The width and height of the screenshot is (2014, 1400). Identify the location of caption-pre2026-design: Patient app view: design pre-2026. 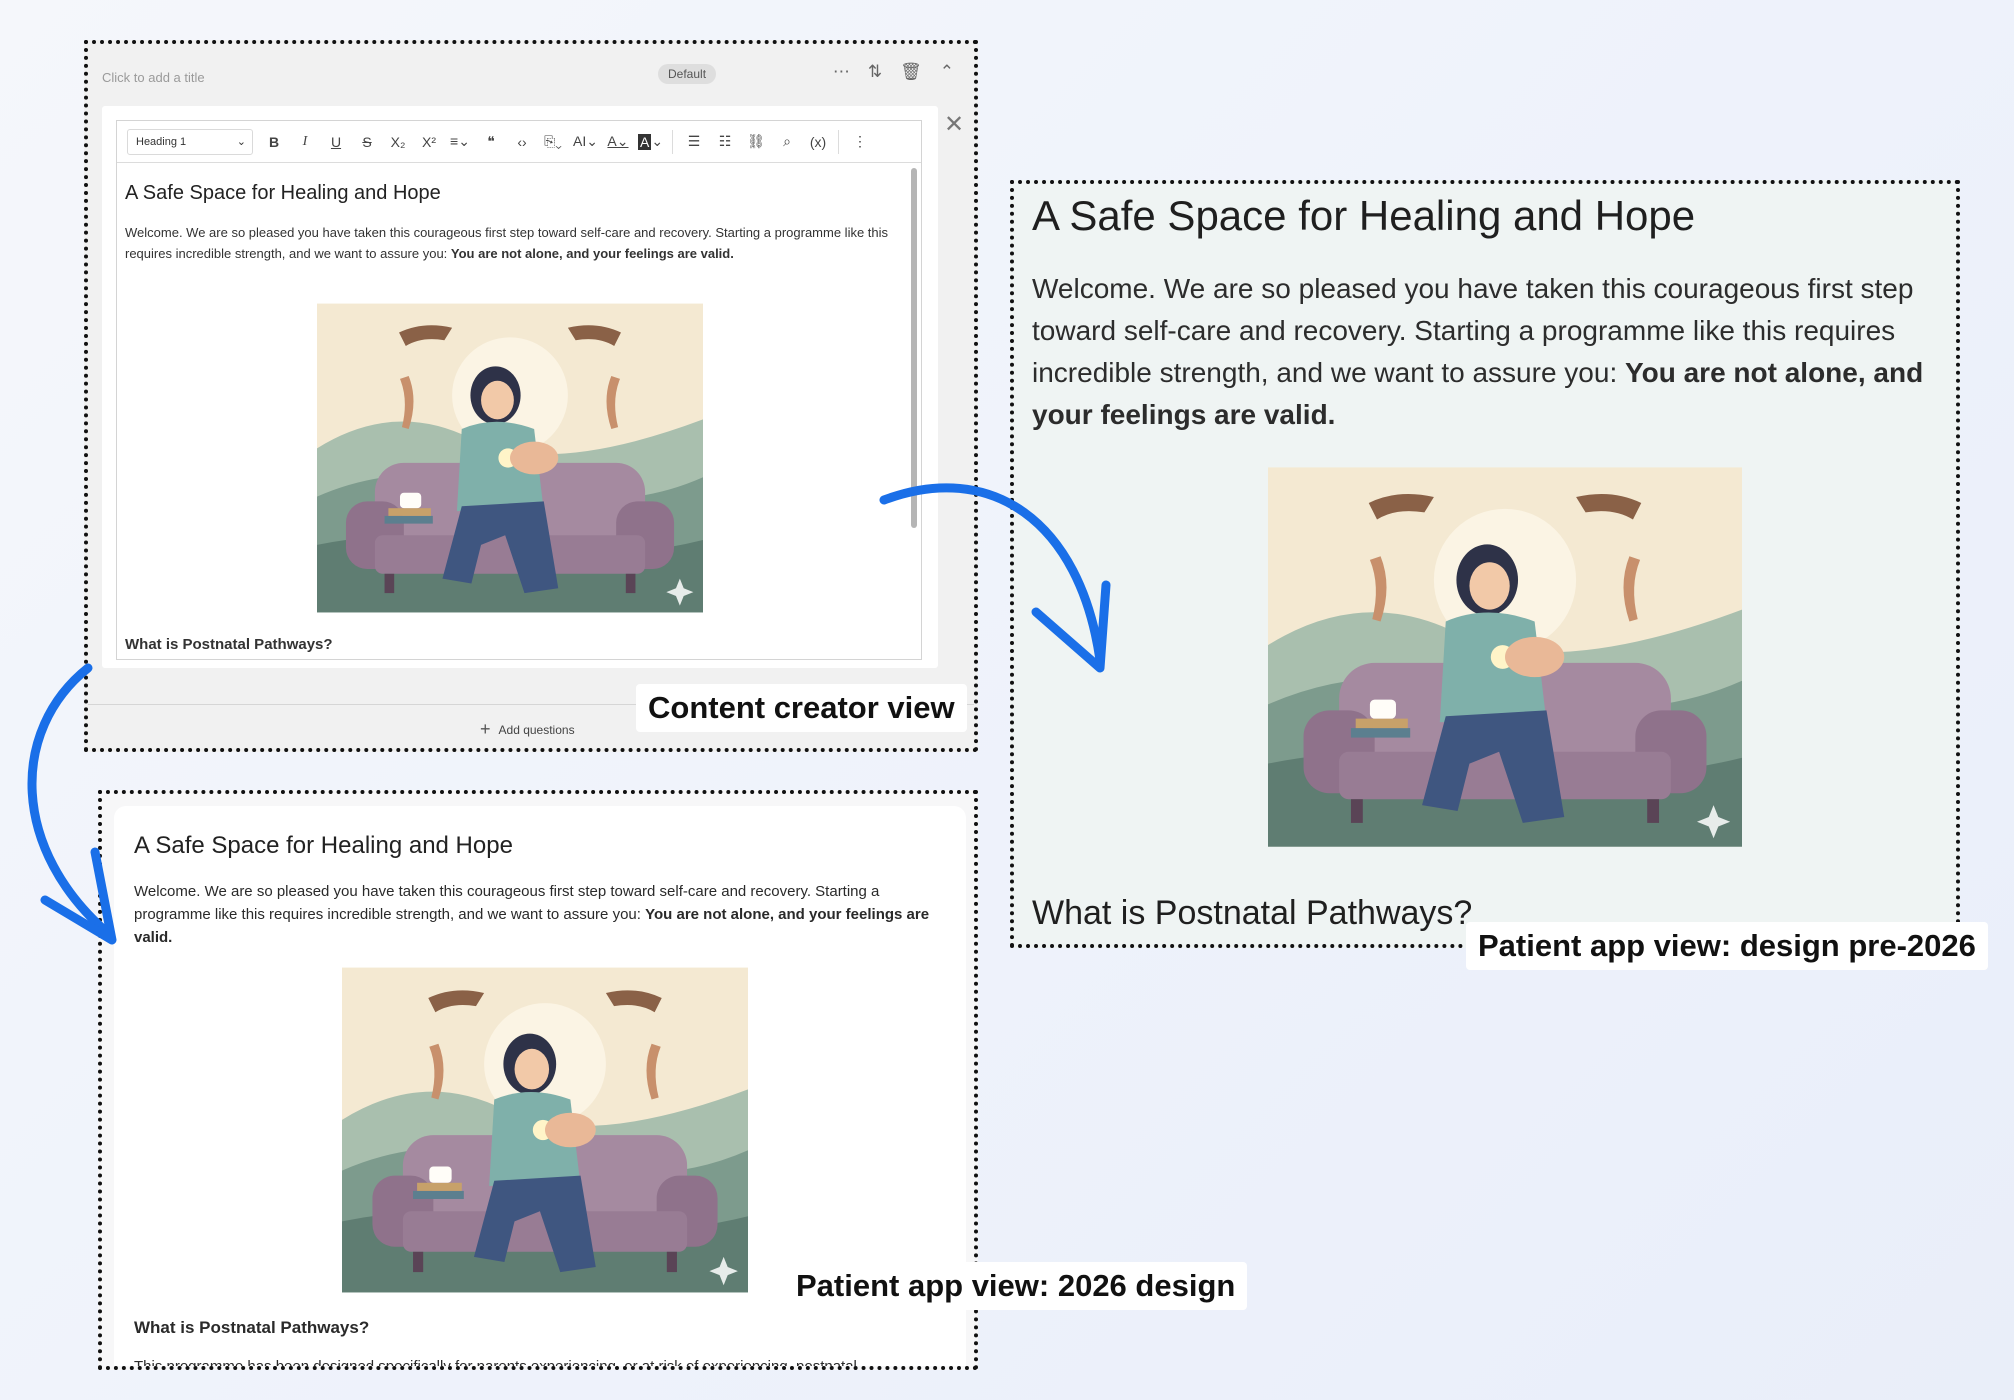
(1727, 946).